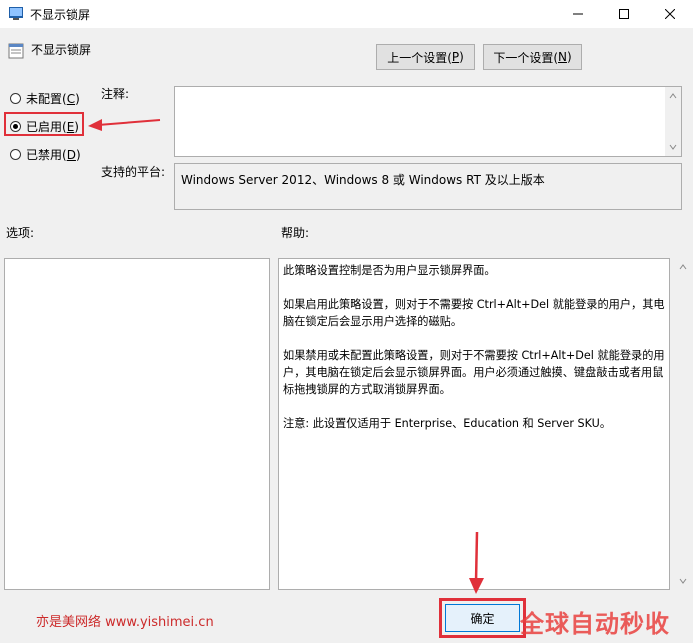 This screenshot has height=643, width=693. Describe the element at coordinates (44, 124) in the screenshot. I see `annotation-highlight-box` at that location.